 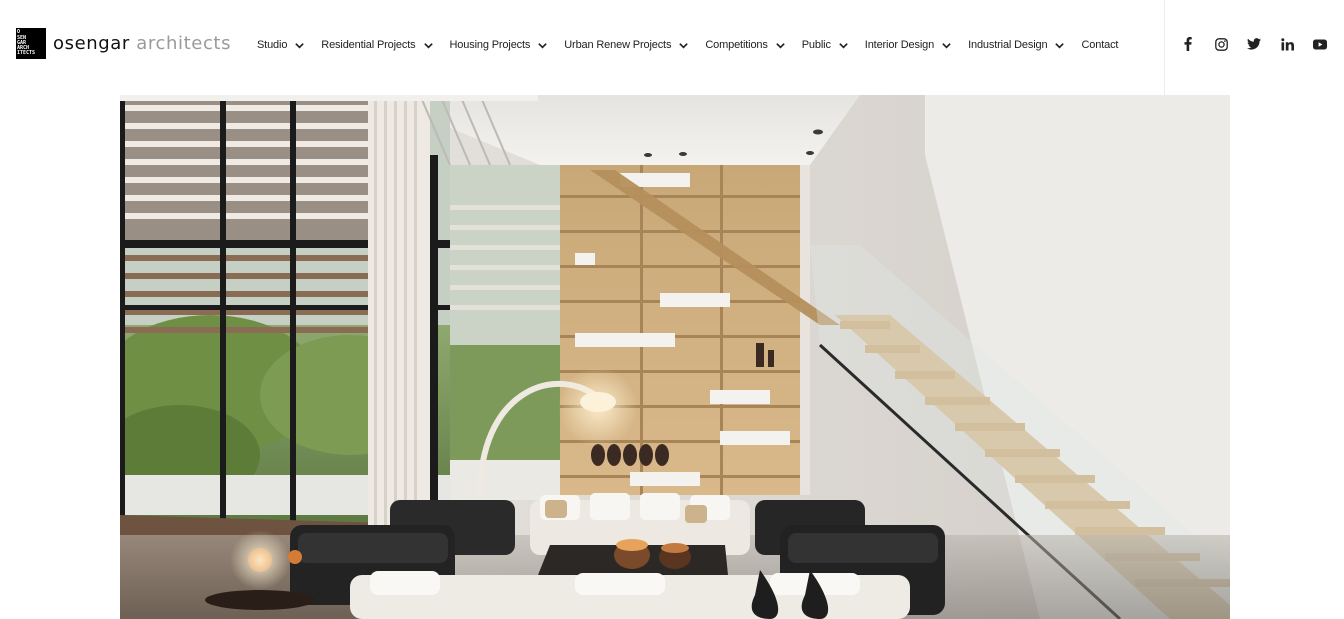 What do you see at coordinates (377, 45) in the screenshot?
I see `nav-item-residential-projects: Residential Projects` at bounding box center [377, 45].